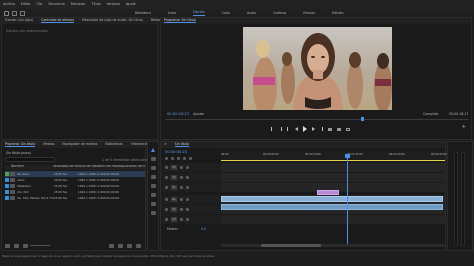 The width and height of the screenshot is (474, 266). What do you see at coordinates (333, 245) in the screenshot?
I see `timeline-scrollbar` at bounding box center [333, 245].